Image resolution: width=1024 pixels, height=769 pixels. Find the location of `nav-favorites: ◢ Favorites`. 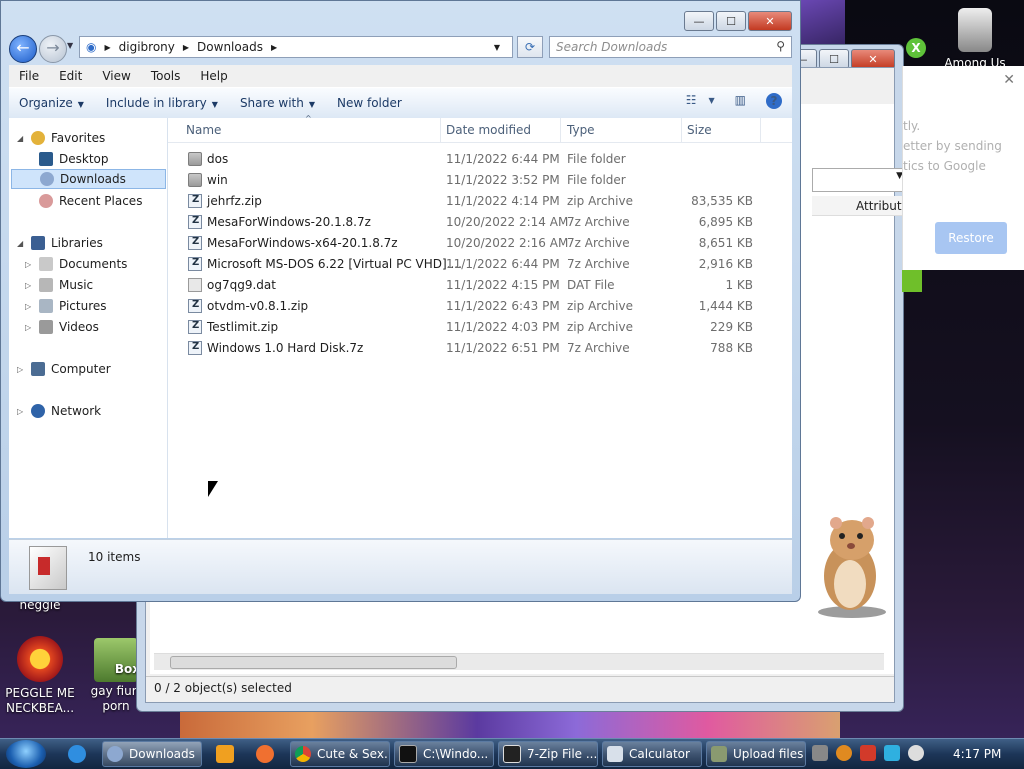

nav-favorites: ◢ Favorites is located at coordinates (61, 138).